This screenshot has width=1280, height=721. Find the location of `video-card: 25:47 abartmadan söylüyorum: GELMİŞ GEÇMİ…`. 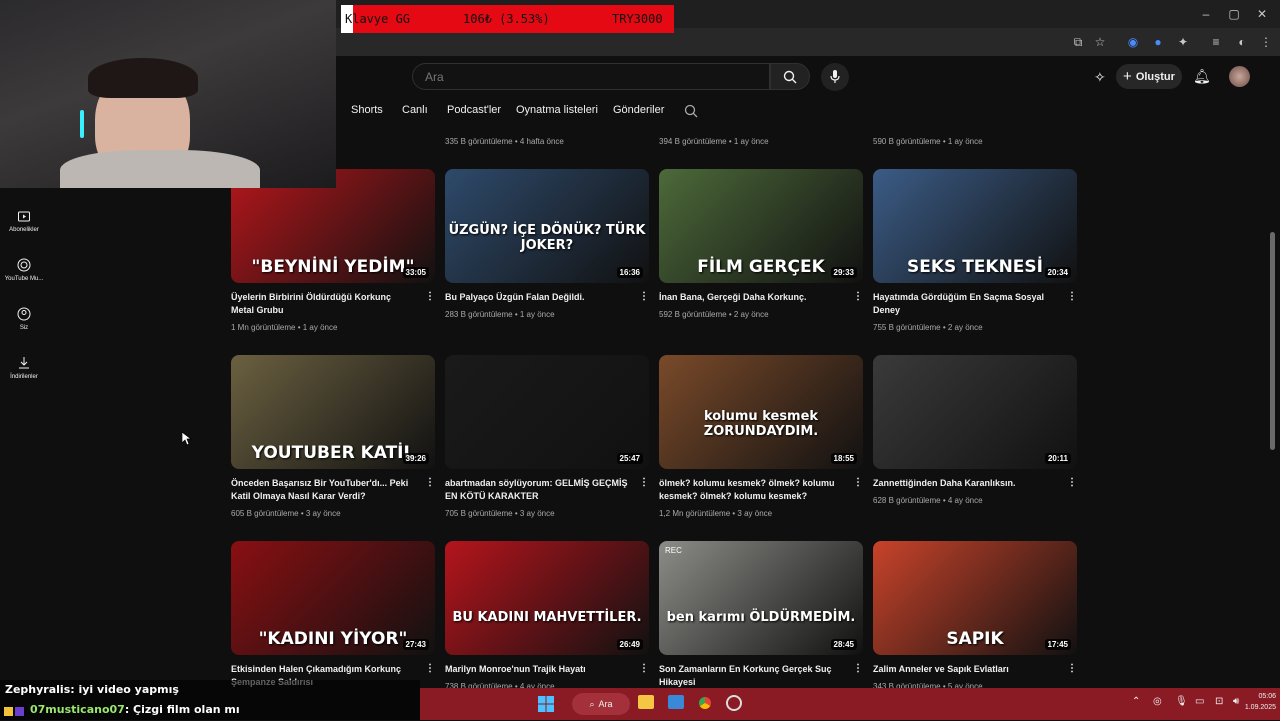

video-card: 25:47 abartmadan söylüyorum: GELMİŞ GEÇMİ… is located at coordinates (547, 436).